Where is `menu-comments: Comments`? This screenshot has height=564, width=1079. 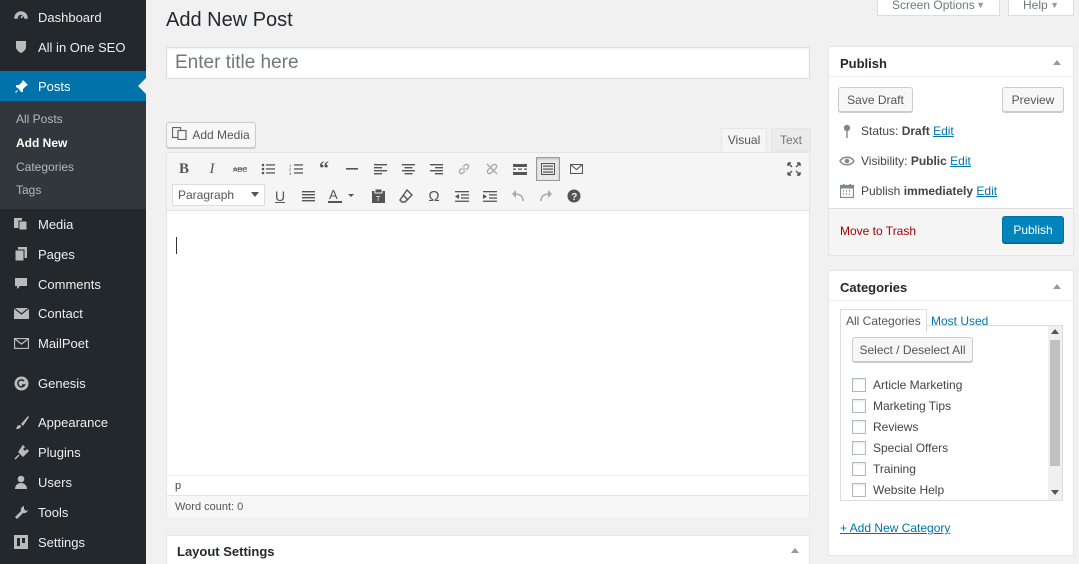
menu-comments: Comments is located at coordinates (73, 284).